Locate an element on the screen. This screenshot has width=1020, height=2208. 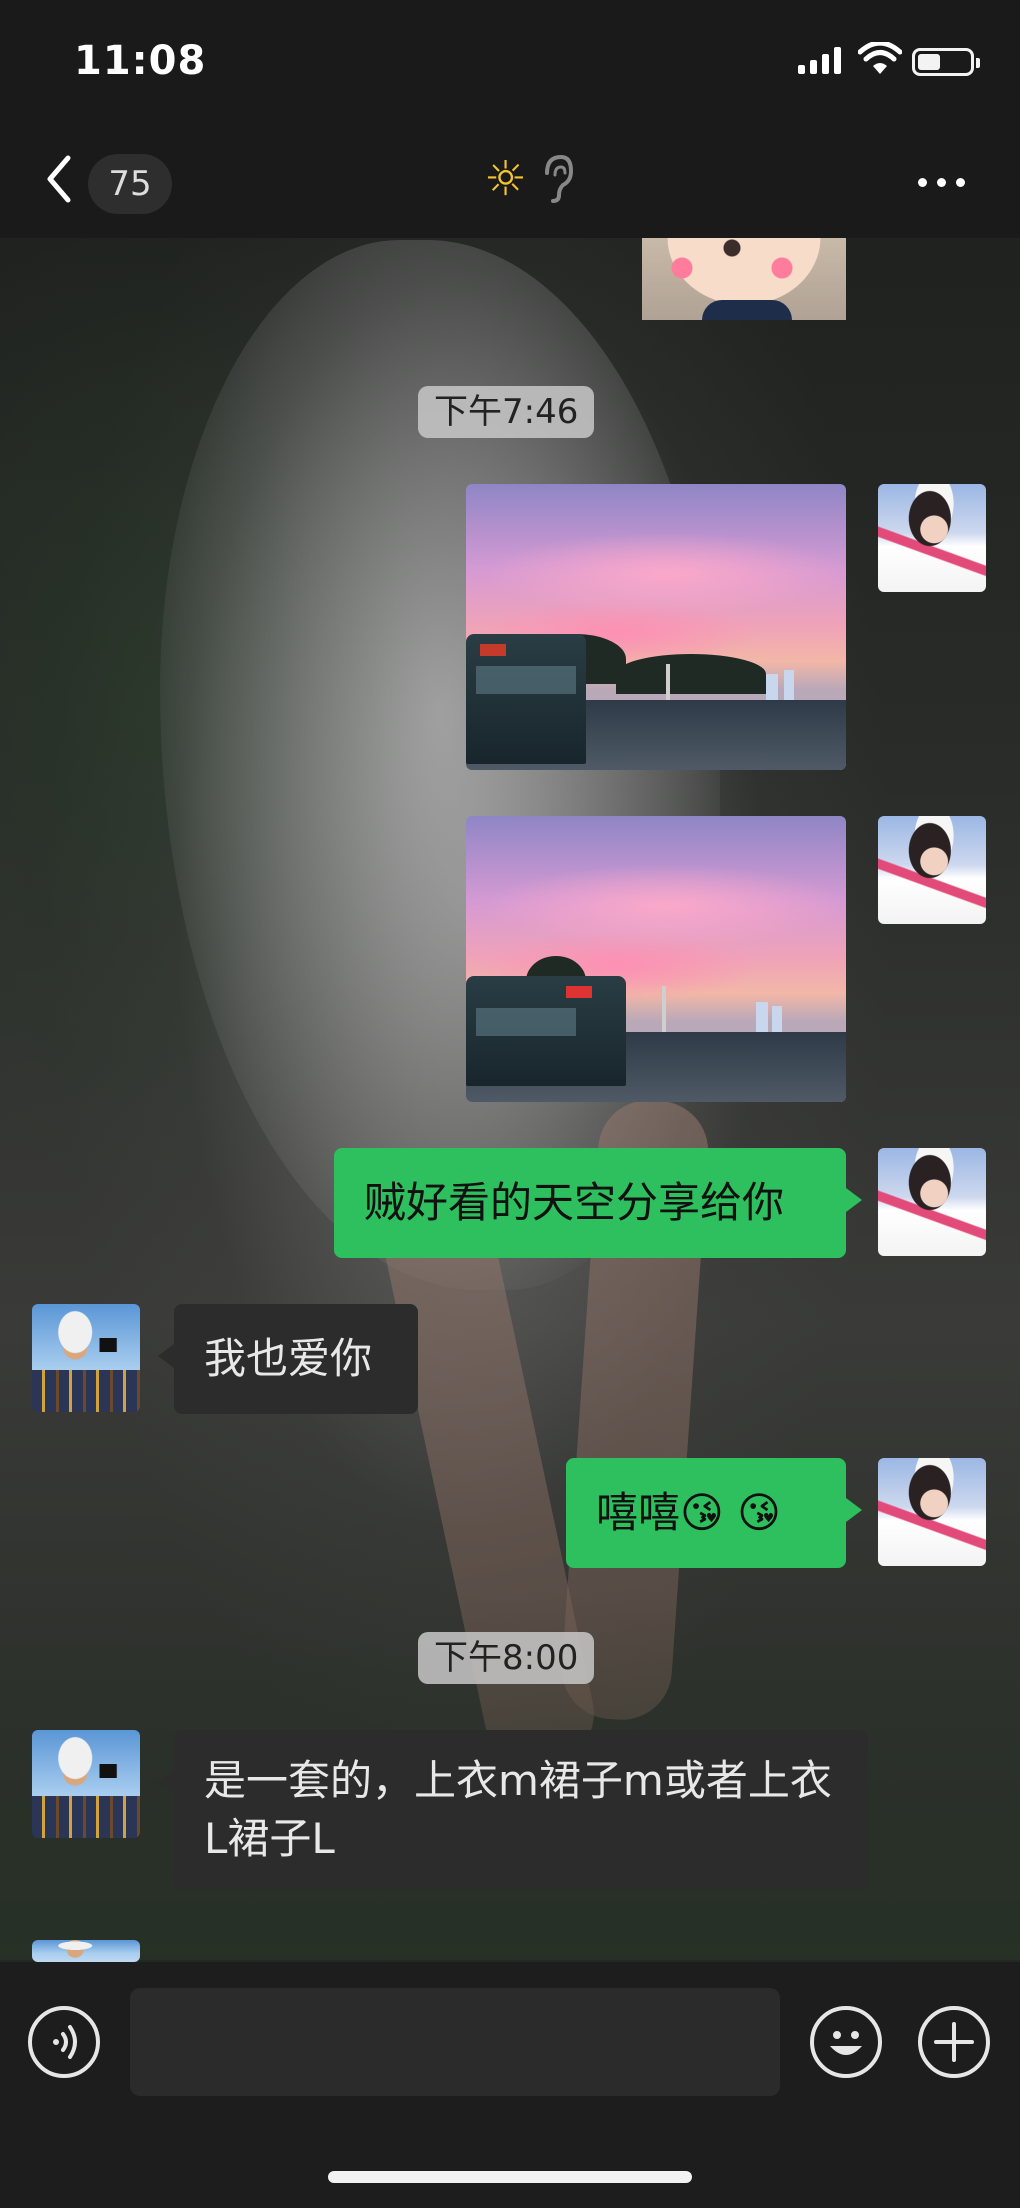
more-options-button is located at coordinates (941, 182).